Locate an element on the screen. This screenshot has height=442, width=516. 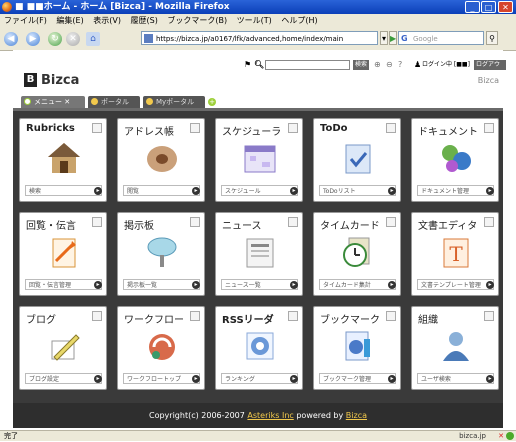
app-card-title: 掲示板 is located at coordinates (139, 224).